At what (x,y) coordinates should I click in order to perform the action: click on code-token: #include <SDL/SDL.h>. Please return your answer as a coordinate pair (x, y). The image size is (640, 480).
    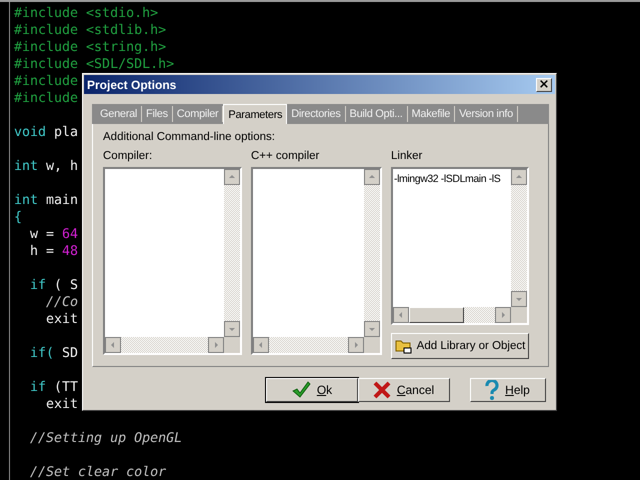
    Looking at the image, I should click on (94, 64).